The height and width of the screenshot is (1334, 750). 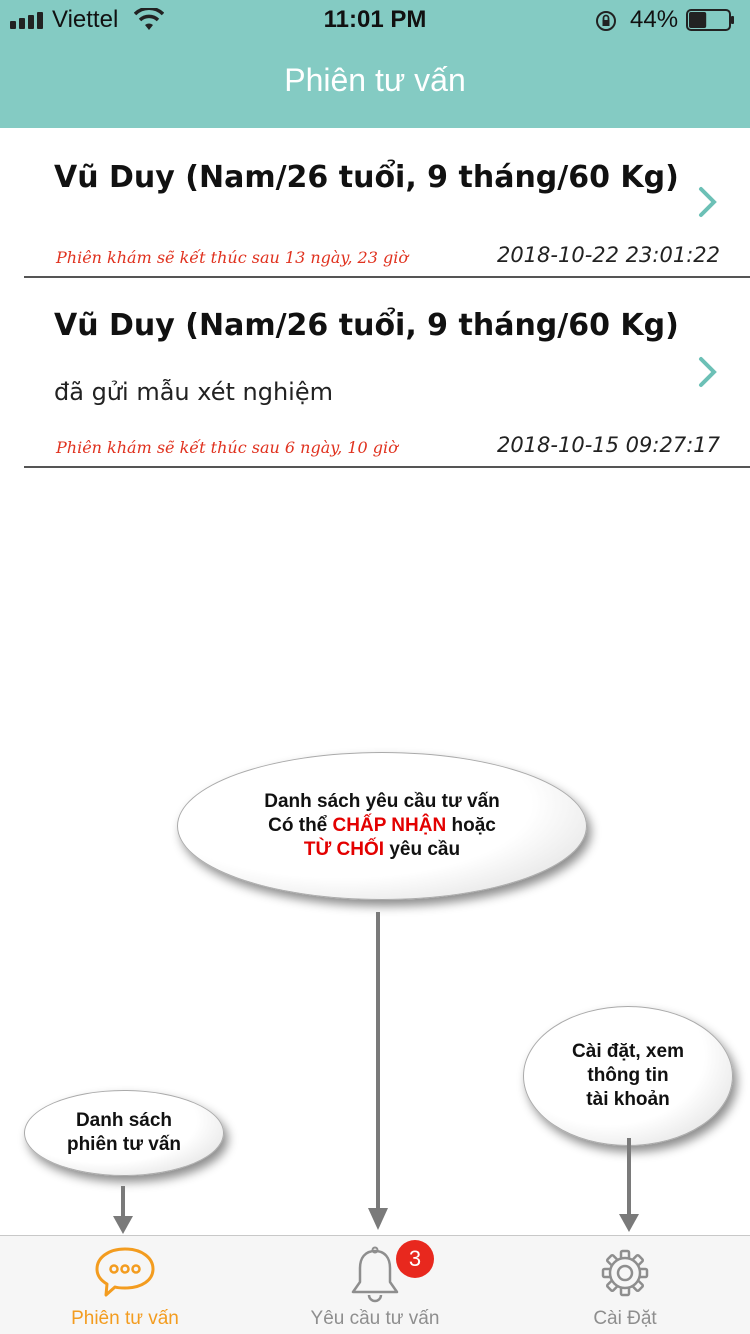 I want to click on notification-badge: 3, so click(x=415, y=1259).